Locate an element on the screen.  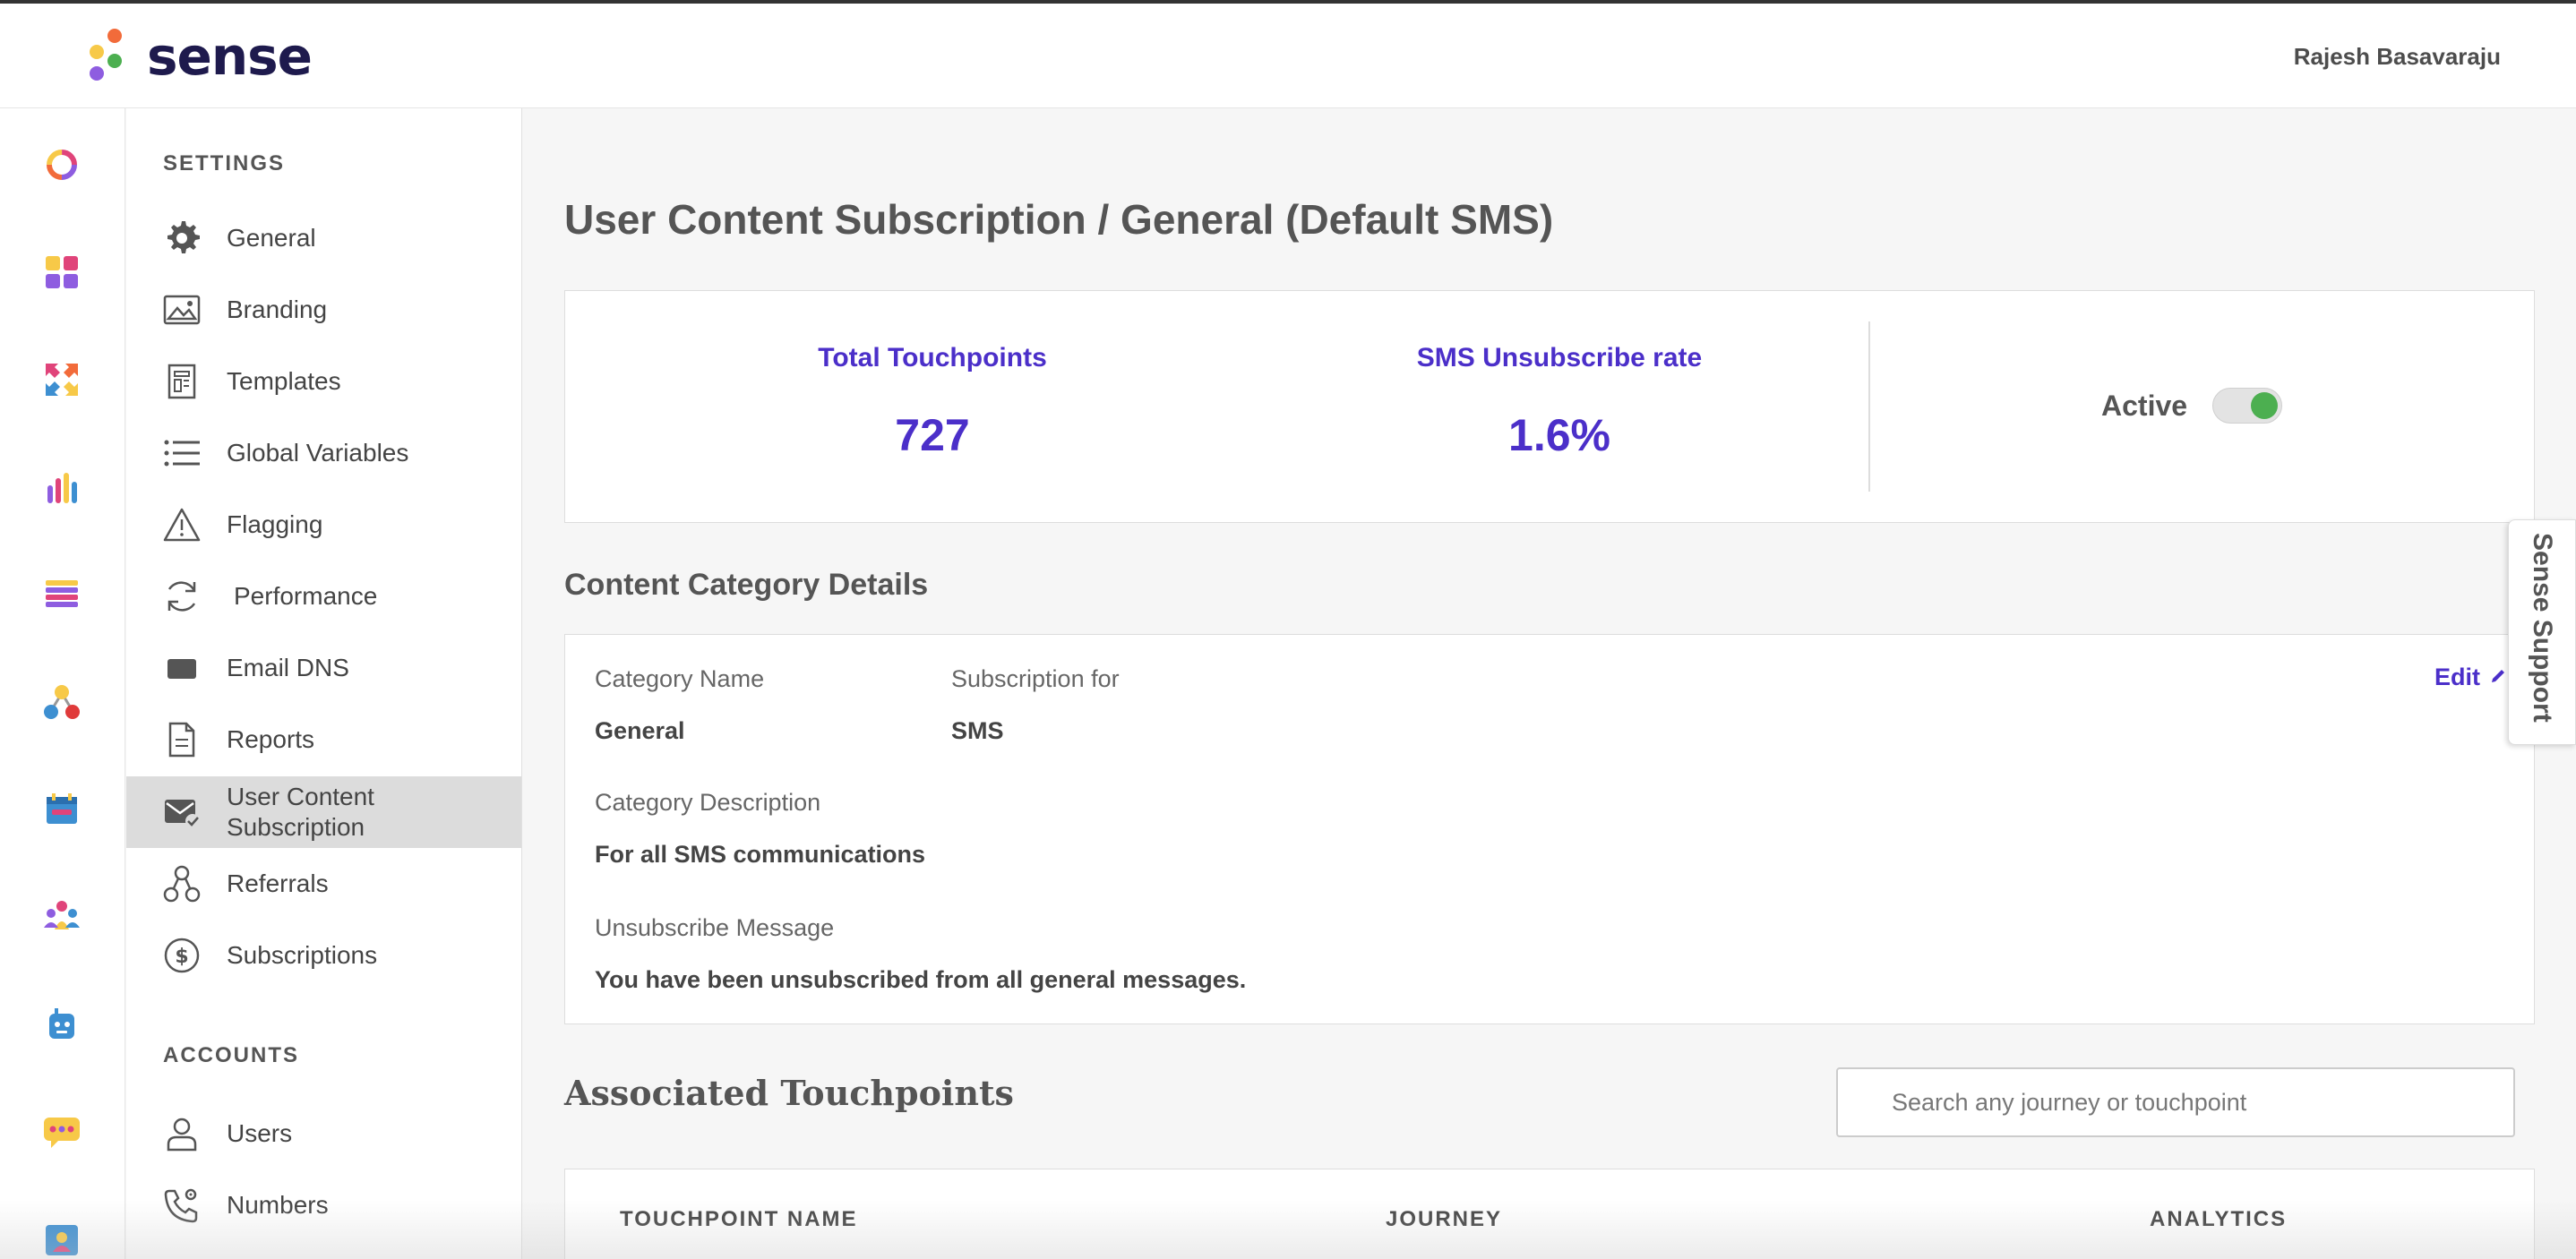
accounts-heading: ACCOUNTS is located at coordinates (231, 1055).